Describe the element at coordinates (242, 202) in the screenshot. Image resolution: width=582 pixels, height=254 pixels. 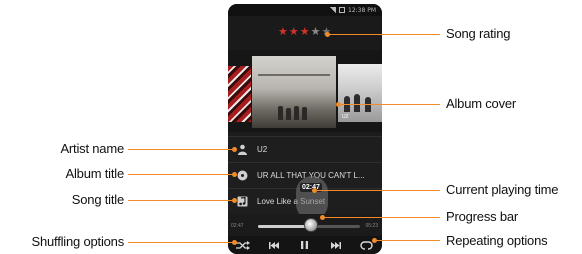
I see `music-note-icon` at that location.